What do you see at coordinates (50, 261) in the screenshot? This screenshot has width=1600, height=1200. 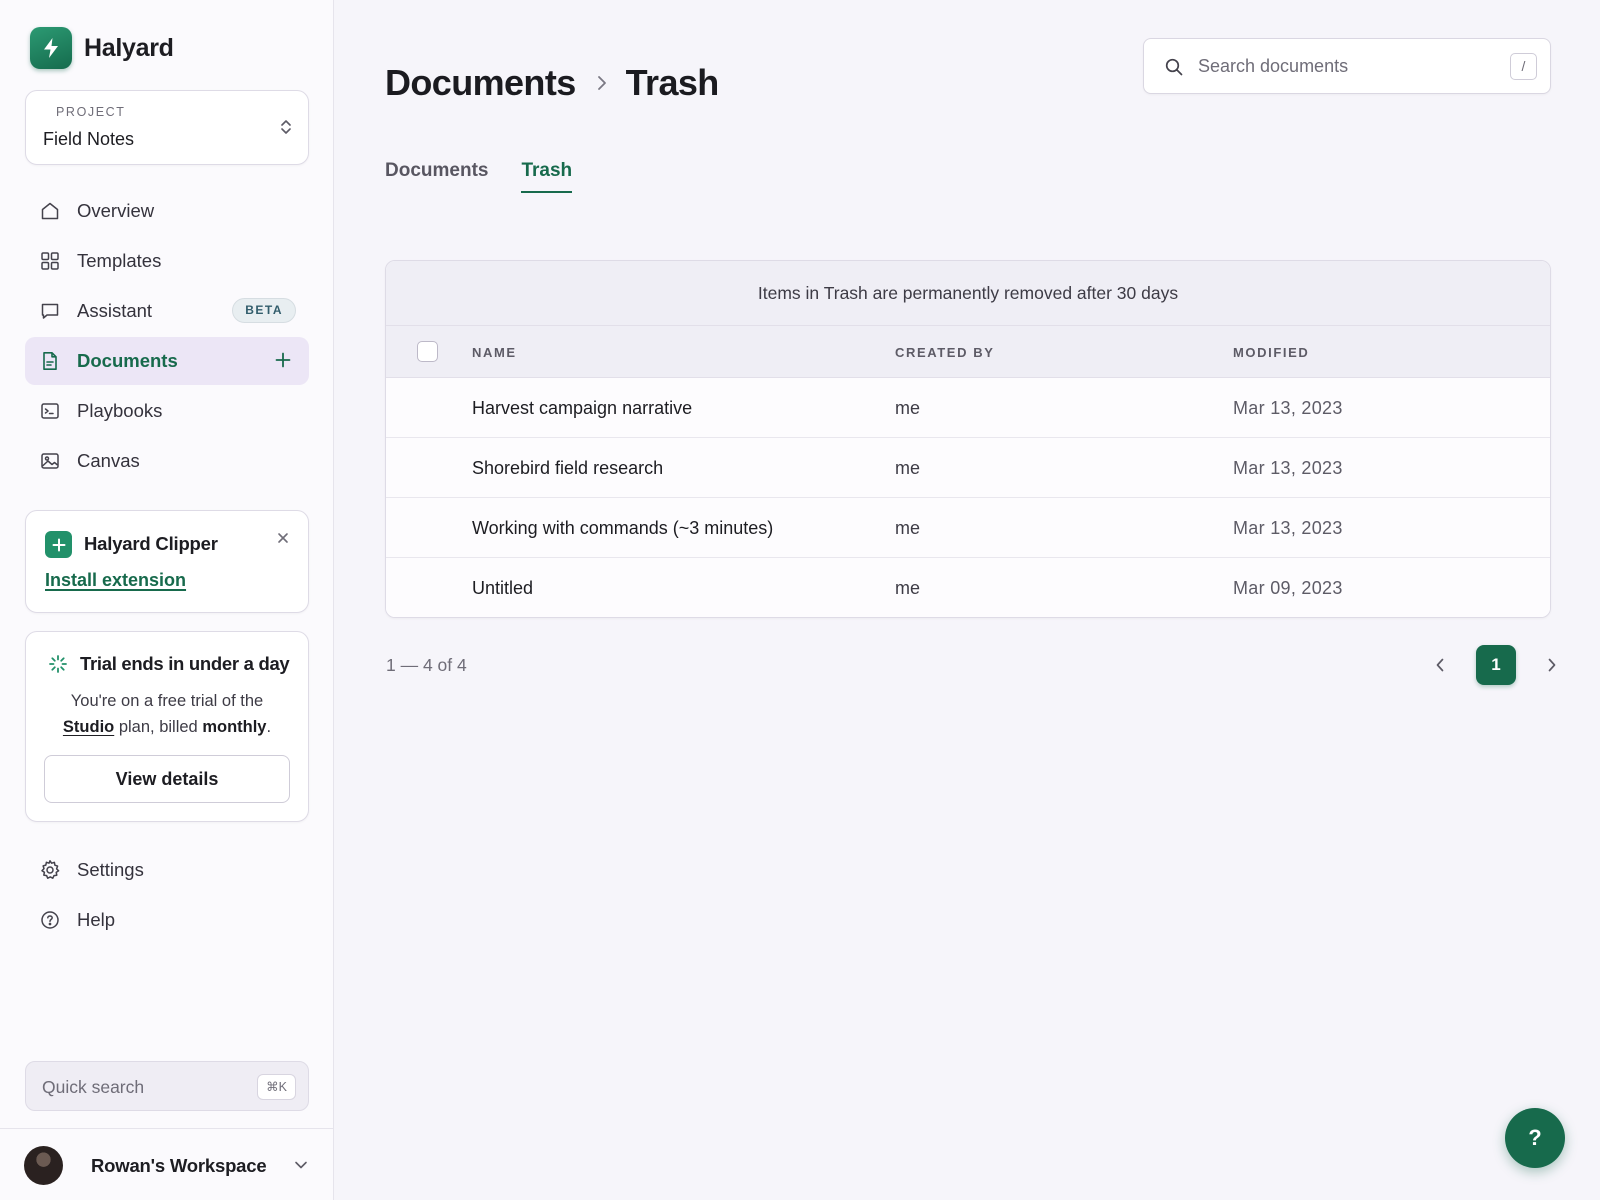 I see `grid-icon` at bounding box center [50, 261].